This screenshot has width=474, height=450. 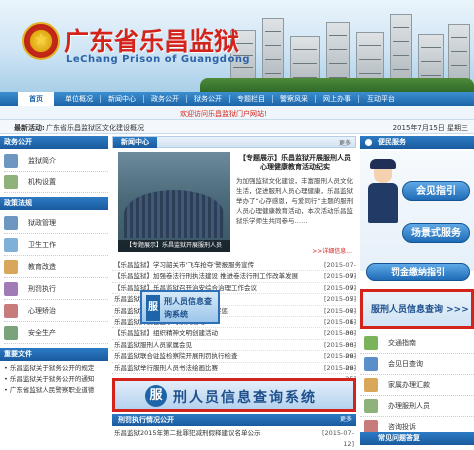 What do you see at coordinates (234, 361) in the screenshot?
I see `list-item: 乐昌监狱联合驻监检察院开展刑罚执行检查 [2015-06-29]` at bounding box center [234, 361].